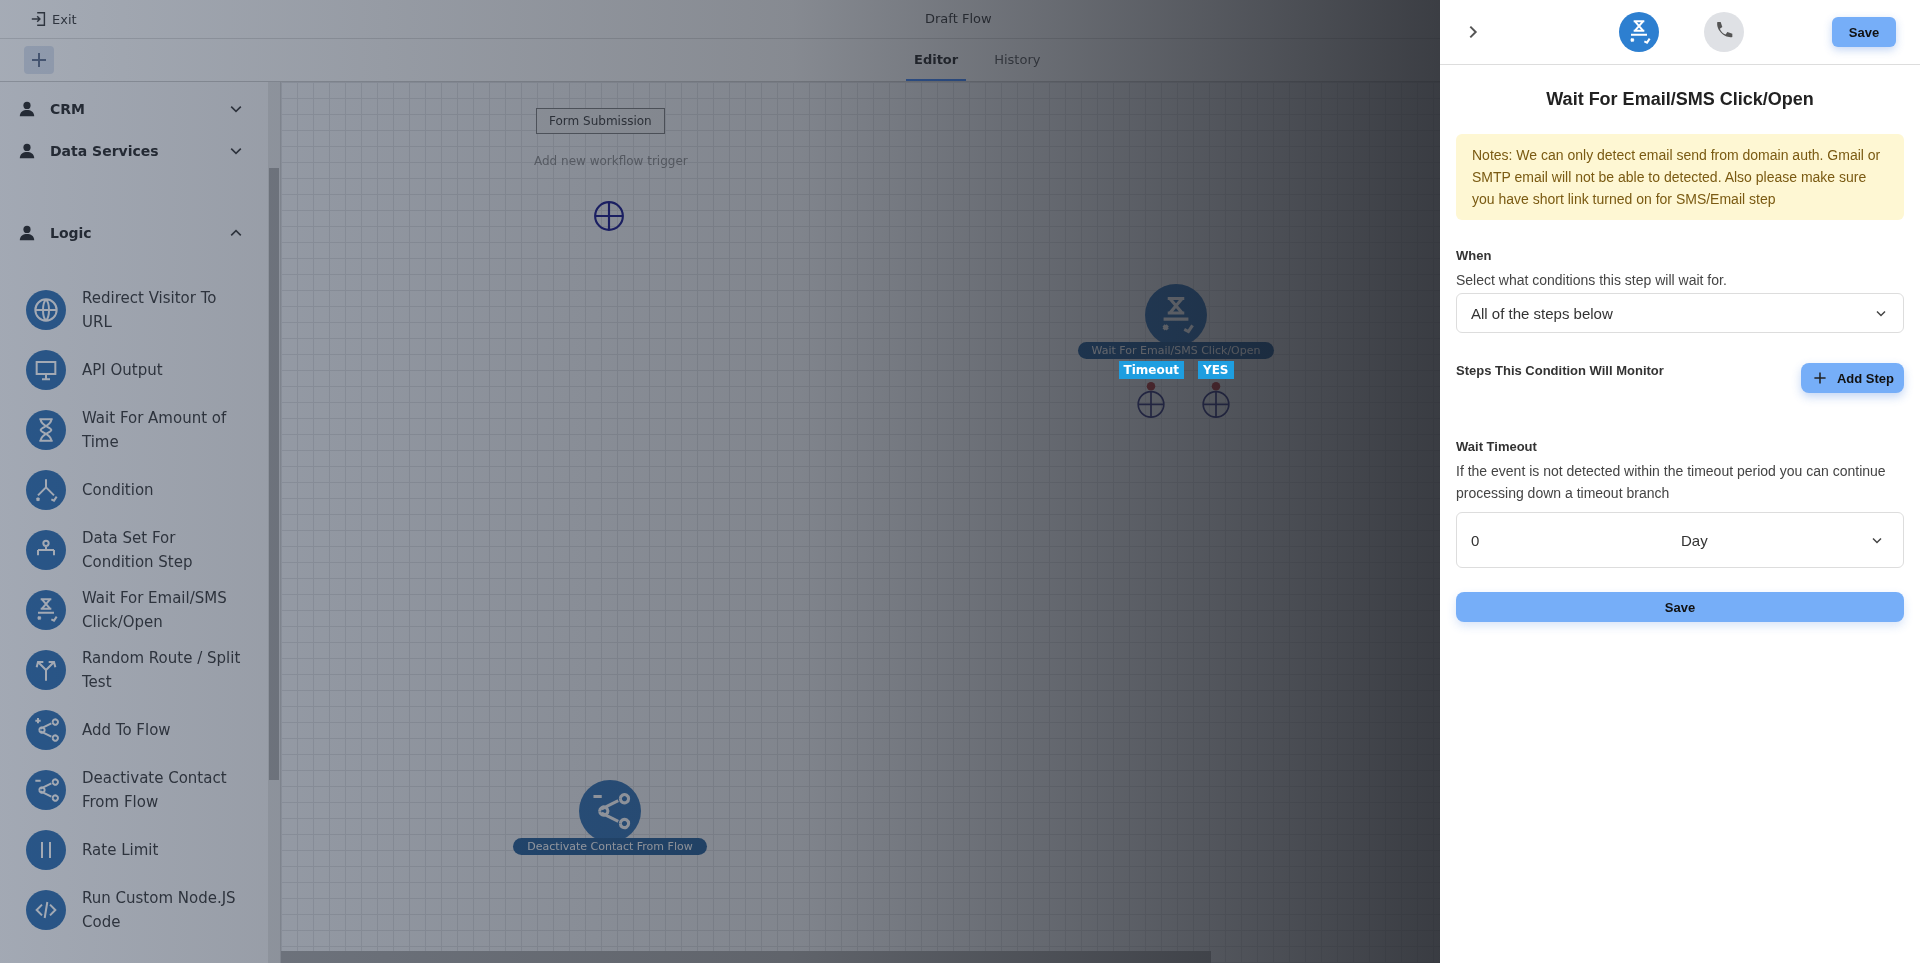 This screenshot has width=1920, height=963. What do you see at coordinates (134, 490) in the screenshot?
I see `action-item: Condition` at bounding box center [134, 490].